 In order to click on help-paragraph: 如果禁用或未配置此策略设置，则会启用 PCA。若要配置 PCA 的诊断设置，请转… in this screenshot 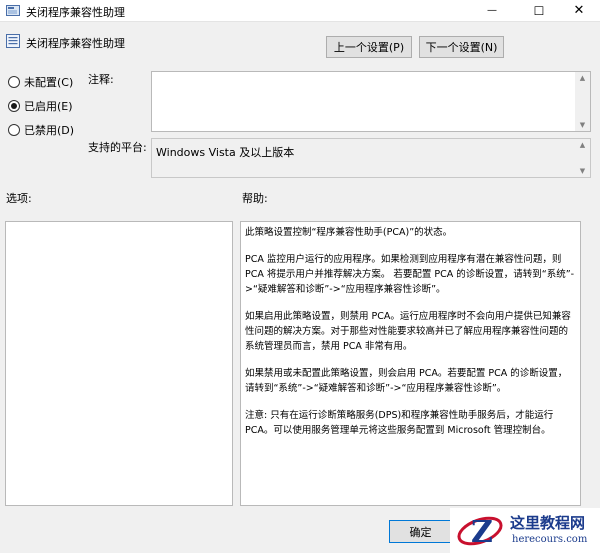, I will do `click(406, 381)`.